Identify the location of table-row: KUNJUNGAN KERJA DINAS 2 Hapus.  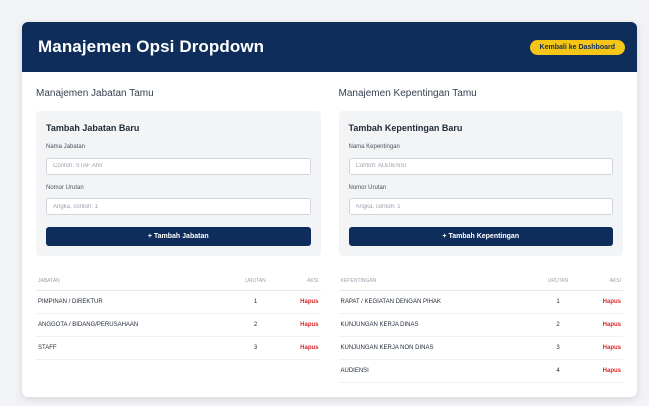
(480, 325).